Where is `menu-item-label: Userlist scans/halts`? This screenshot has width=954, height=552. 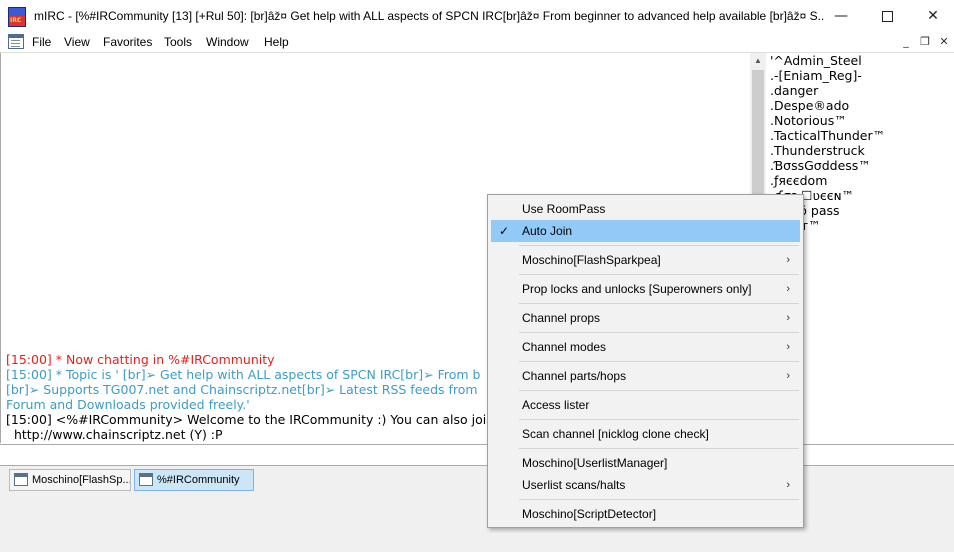
menu-item-label: Userlist scans/halts is located at coordinates (574, 485).